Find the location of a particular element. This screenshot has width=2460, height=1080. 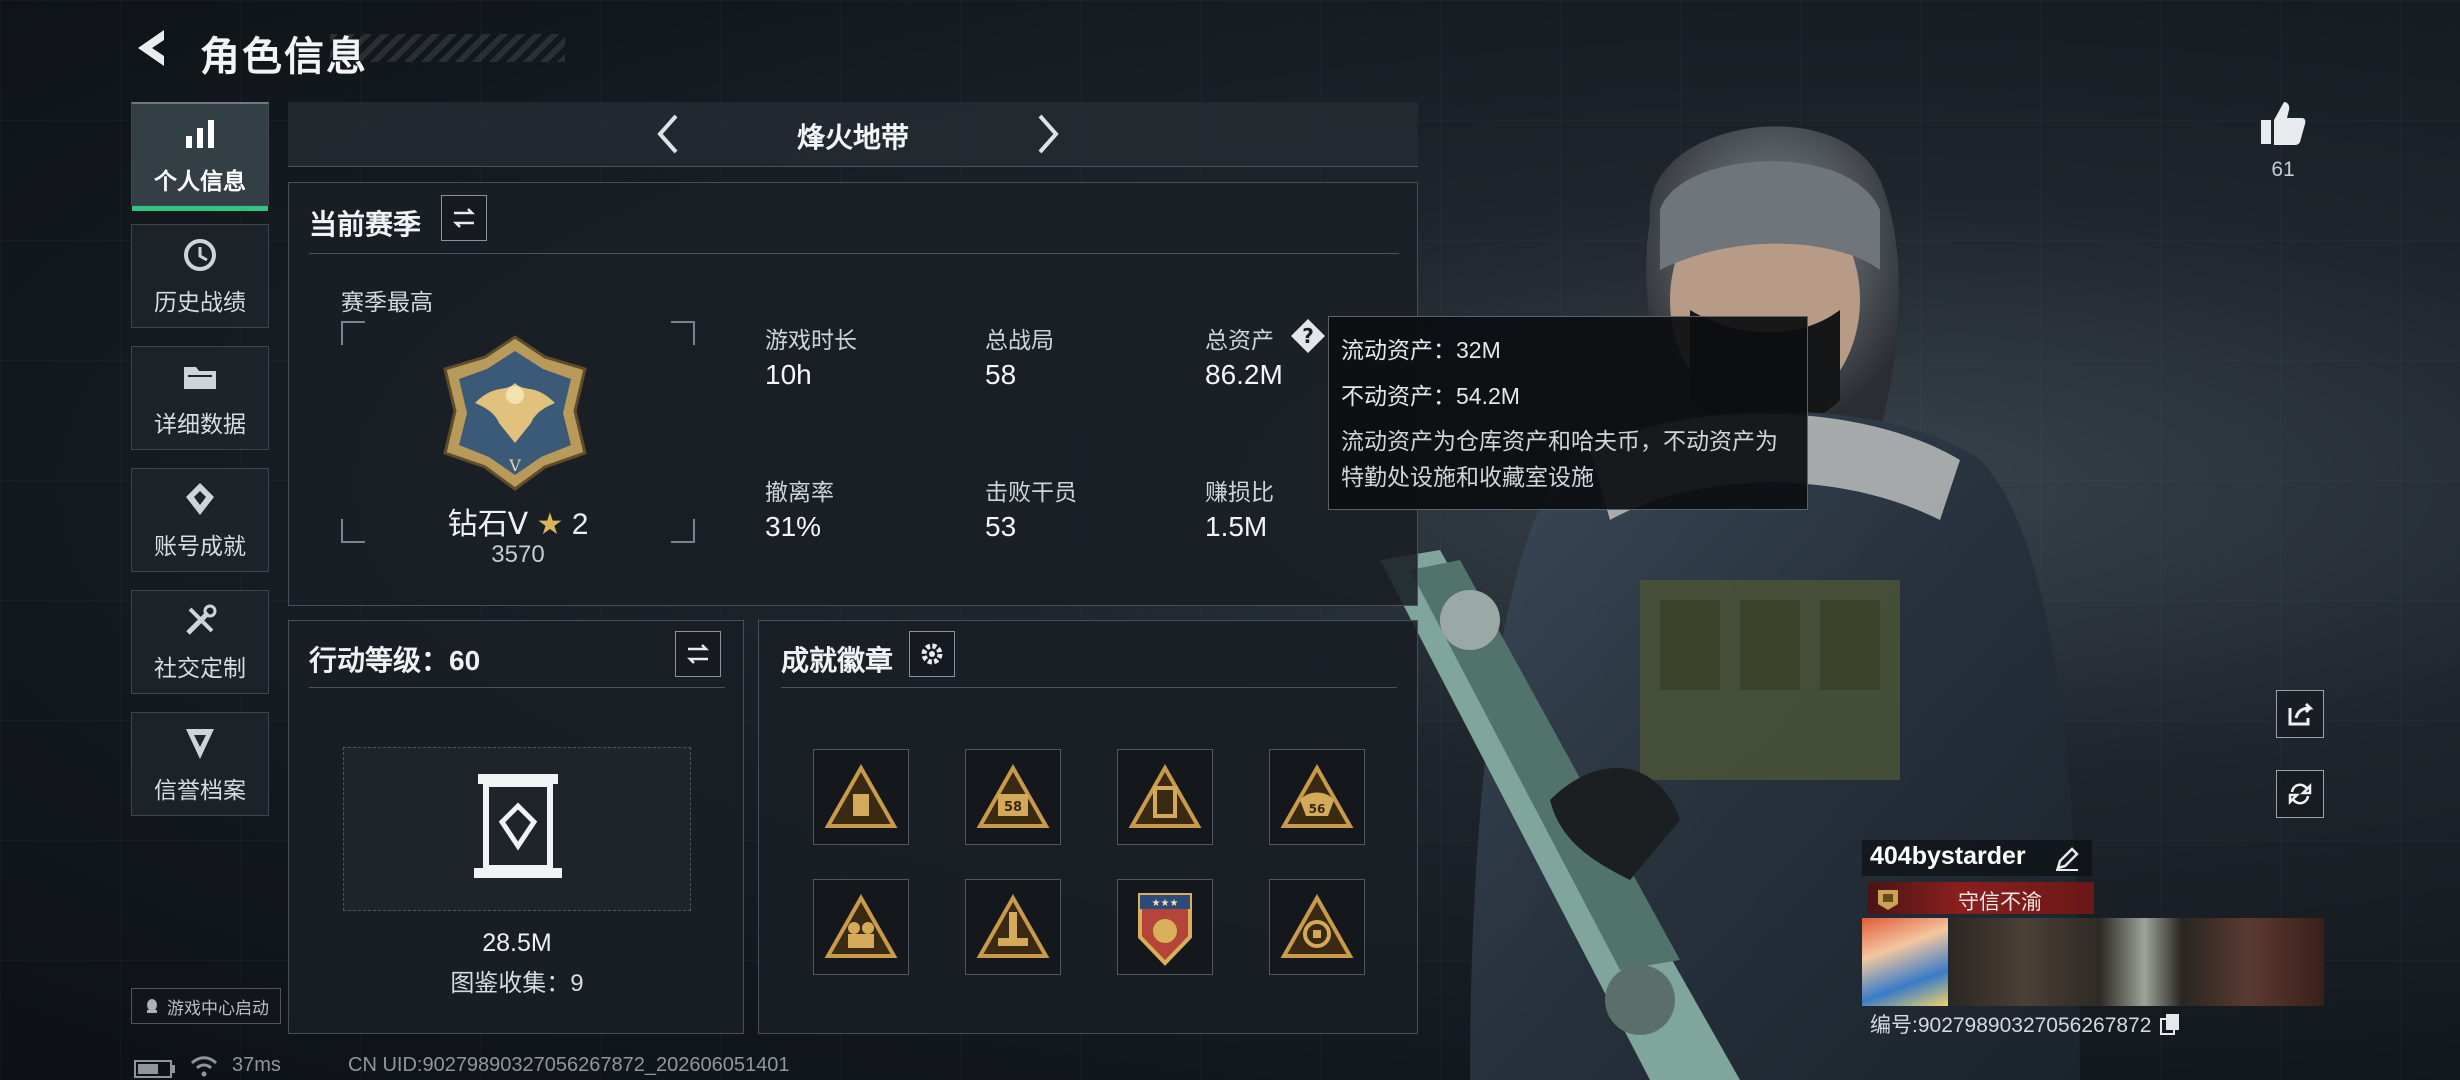

refresh-button is located at coordinates (2300, 794).